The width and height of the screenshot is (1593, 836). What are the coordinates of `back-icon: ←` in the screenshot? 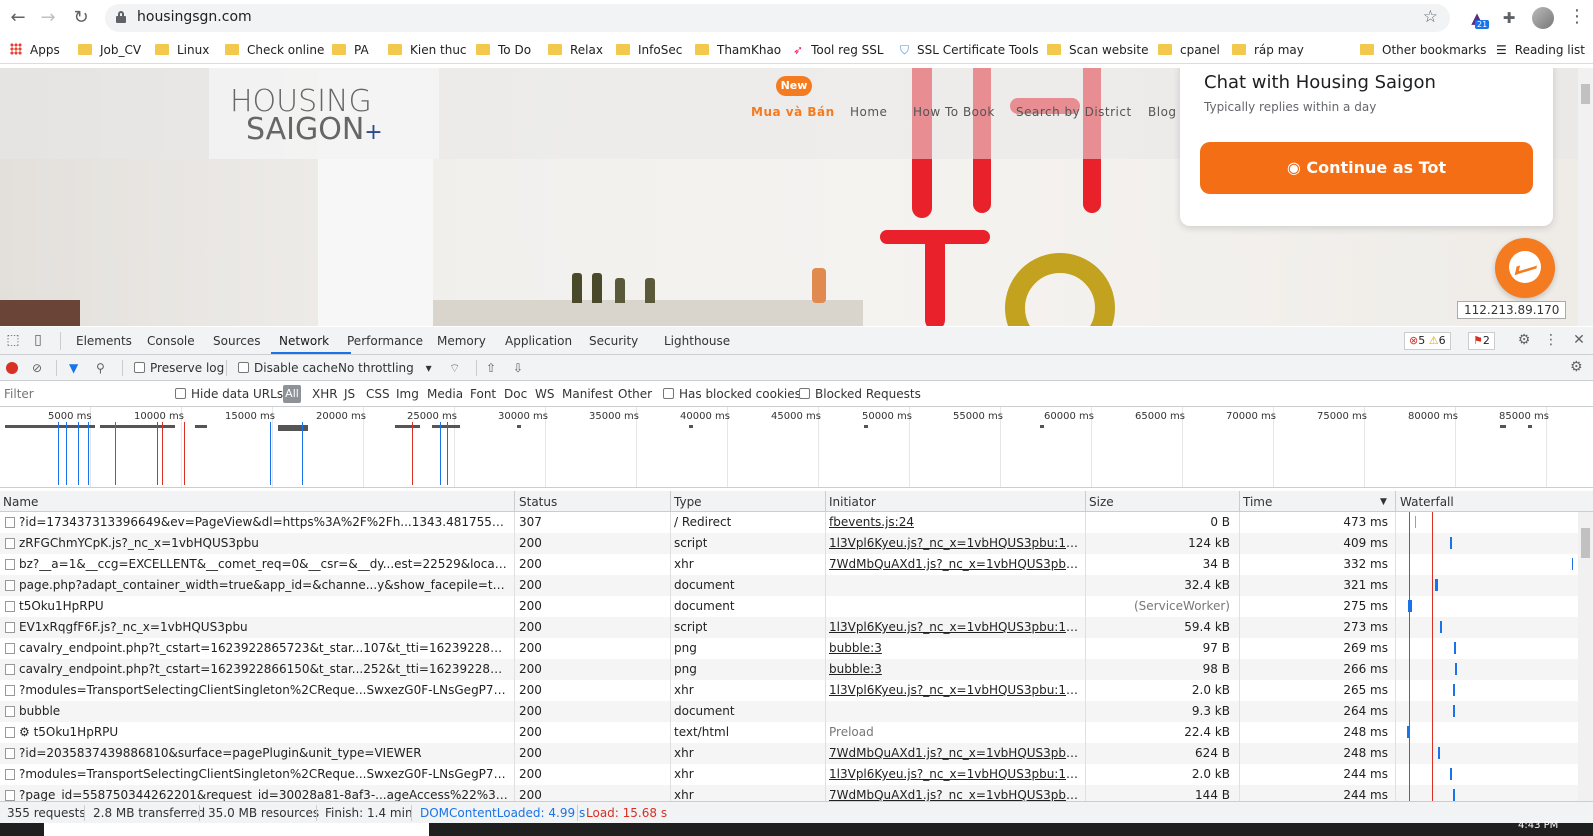 It's located at (18, 18).